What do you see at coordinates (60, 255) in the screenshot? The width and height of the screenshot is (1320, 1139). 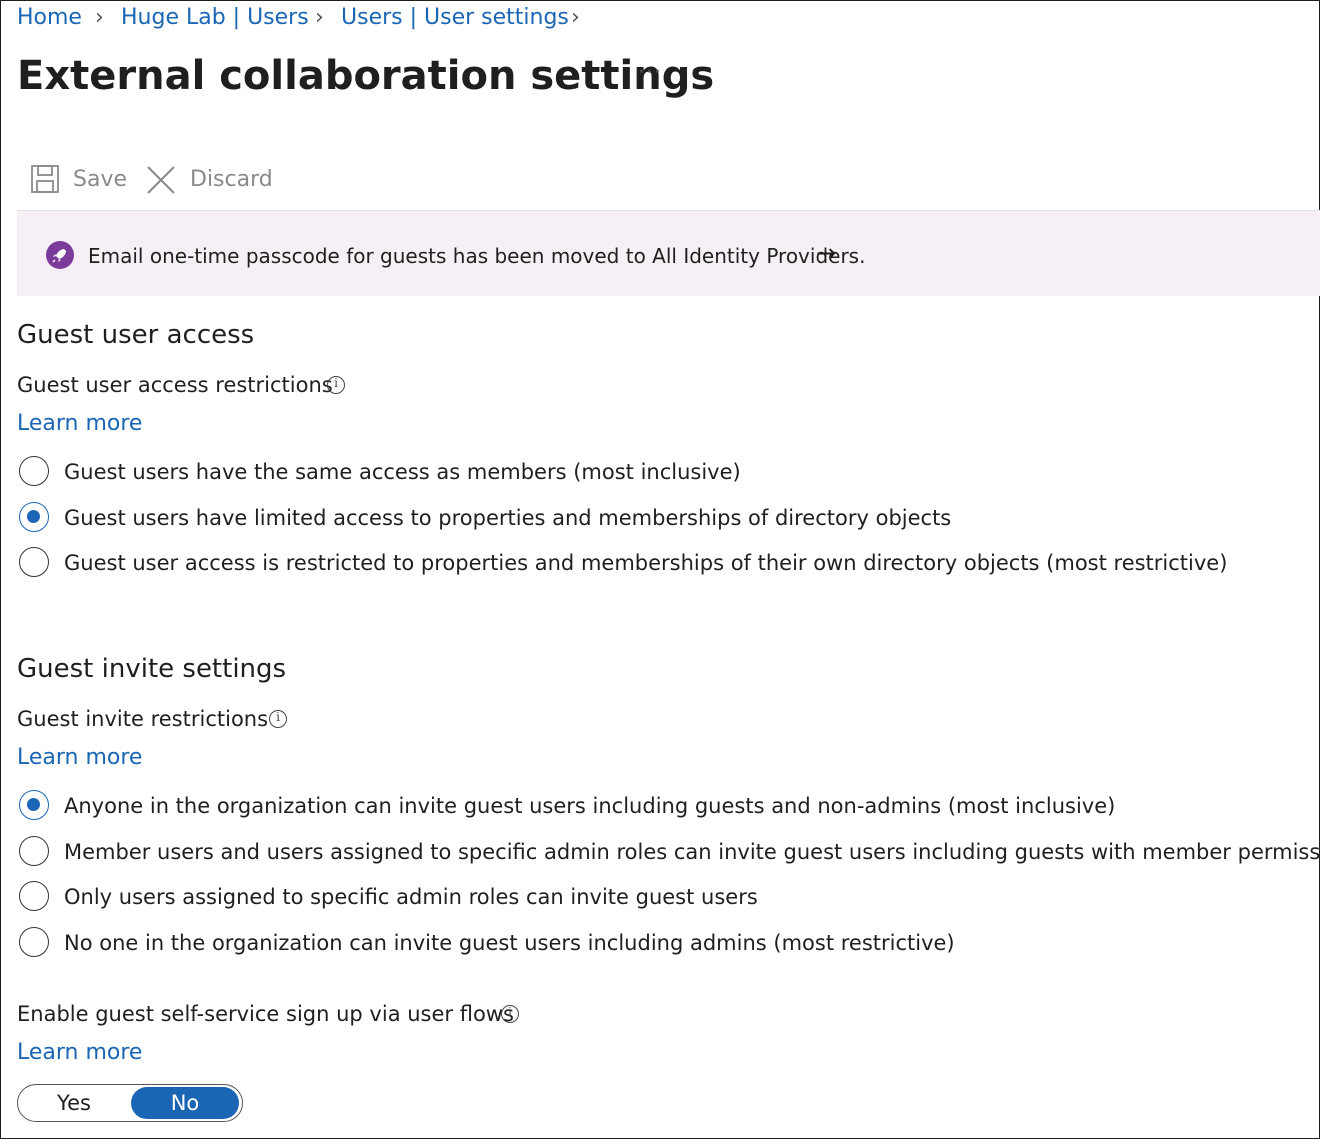 I see `rocket-icon` at bounding box center [60, 255].